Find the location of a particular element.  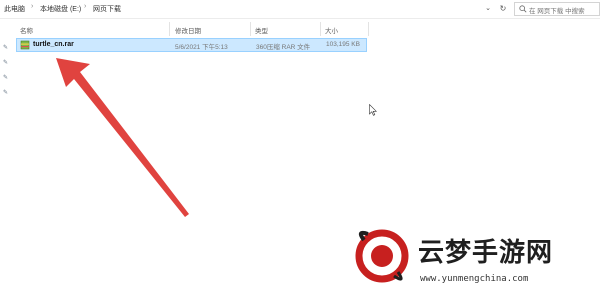

watermark-url: www.yunmengchina.com is located at coordinates (474, 279).